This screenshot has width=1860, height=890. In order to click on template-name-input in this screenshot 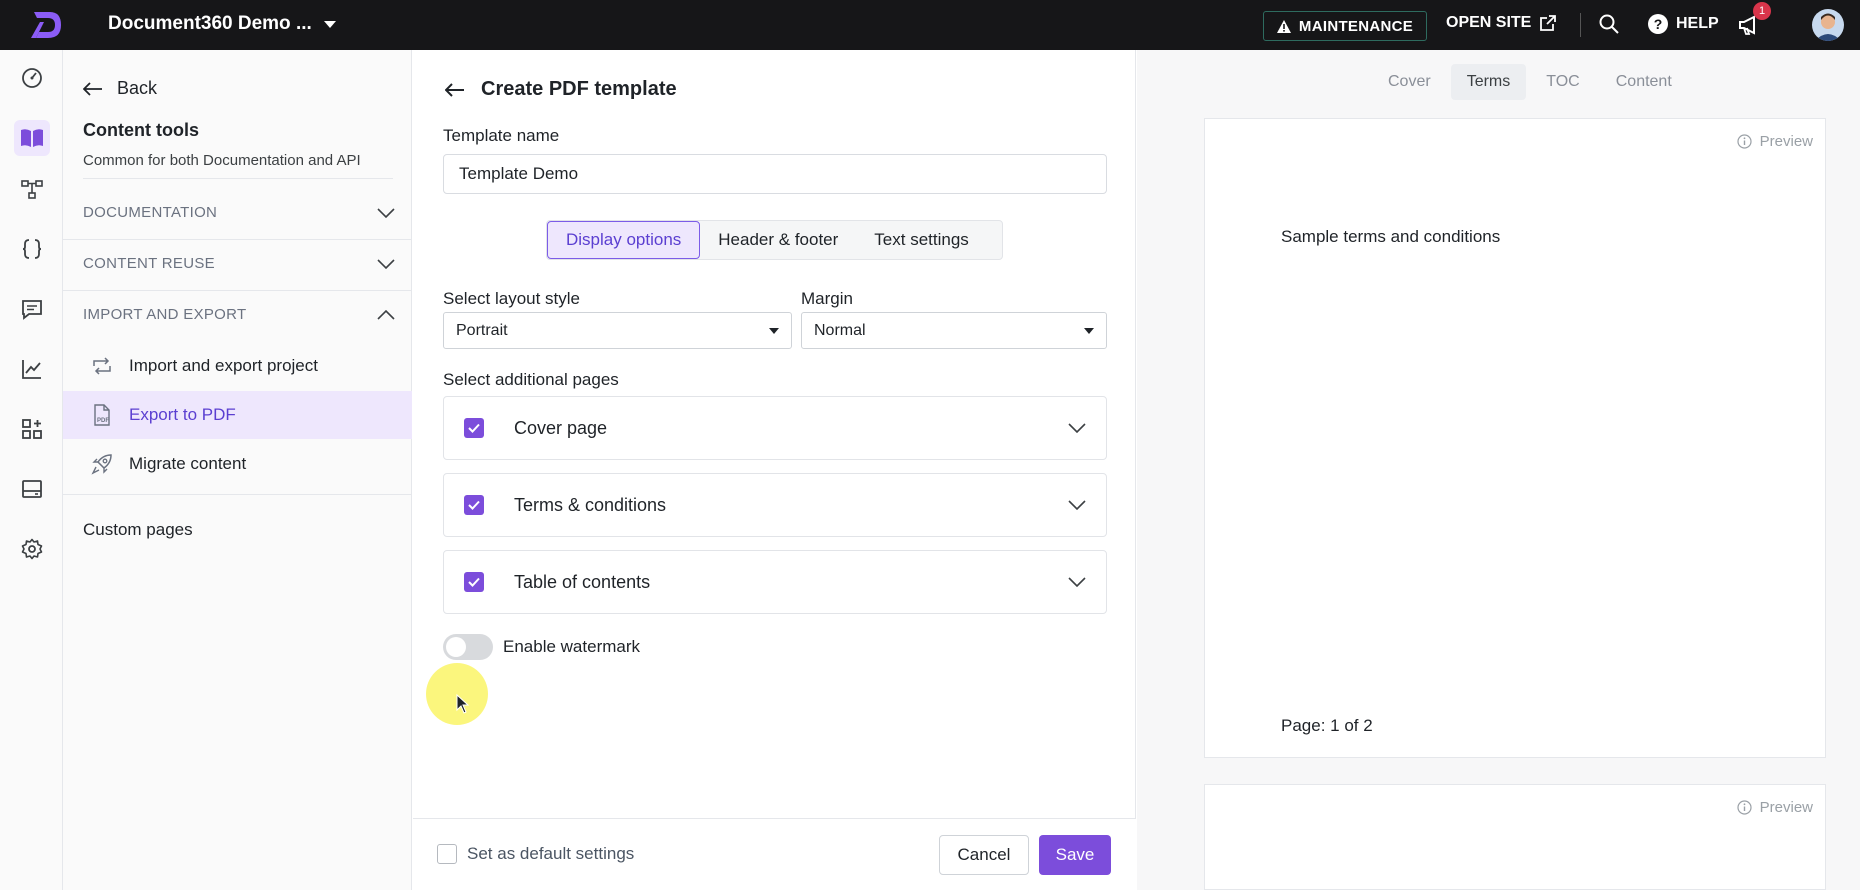, I will do `click(775, 174)`.